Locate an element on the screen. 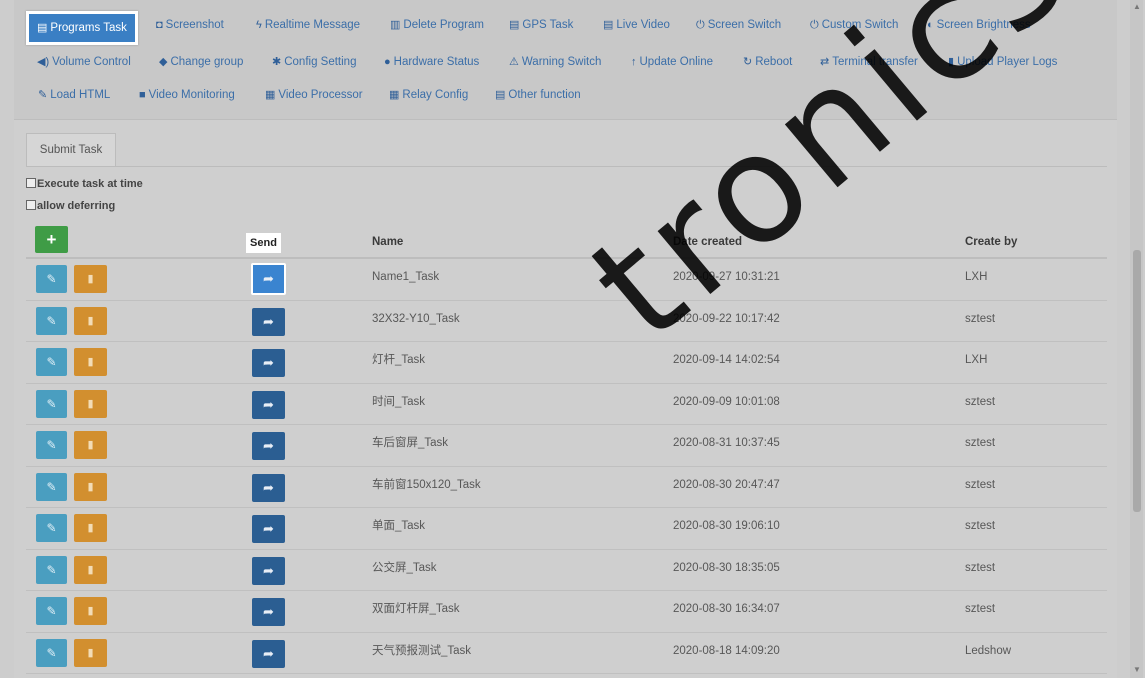  task-name: 单面_Task is located at coordinates (399, 526).